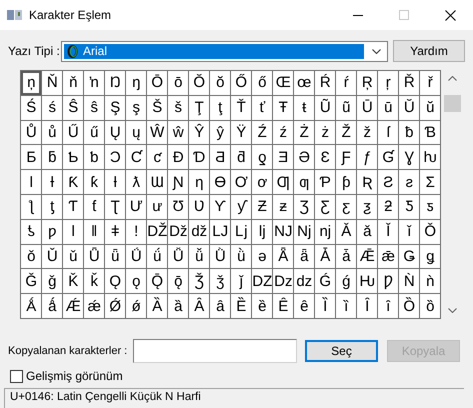 The height and width of the screenshot is (408, 473). What do you see at coordinates (409, 206) in the screenshot?
I see `character-cell: Ƽ` at bounding box center [409, 206].